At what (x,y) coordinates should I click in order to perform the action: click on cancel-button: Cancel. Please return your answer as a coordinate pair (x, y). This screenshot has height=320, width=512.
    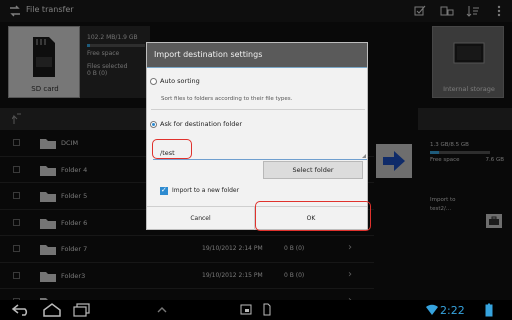
    Looking at the image, I should click on (201, 218).